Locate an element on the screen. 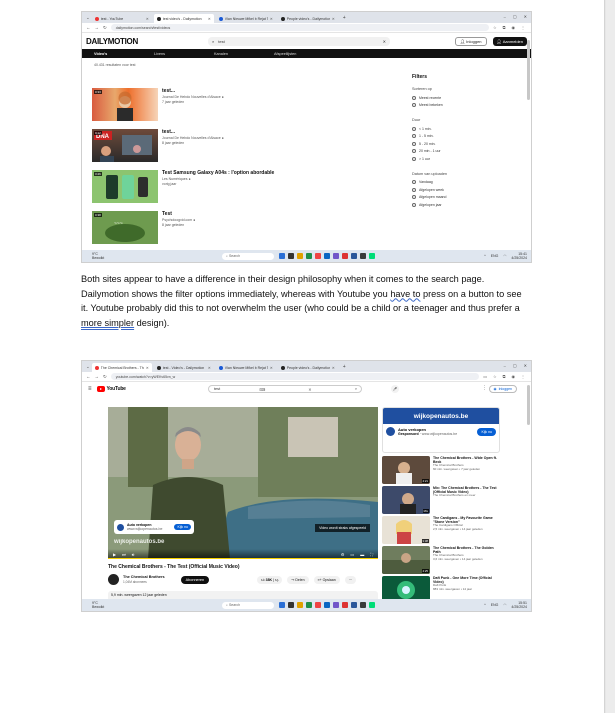 This screenshot has height=713, width=615. forward-icon: → is located at coordinates (97, 27).